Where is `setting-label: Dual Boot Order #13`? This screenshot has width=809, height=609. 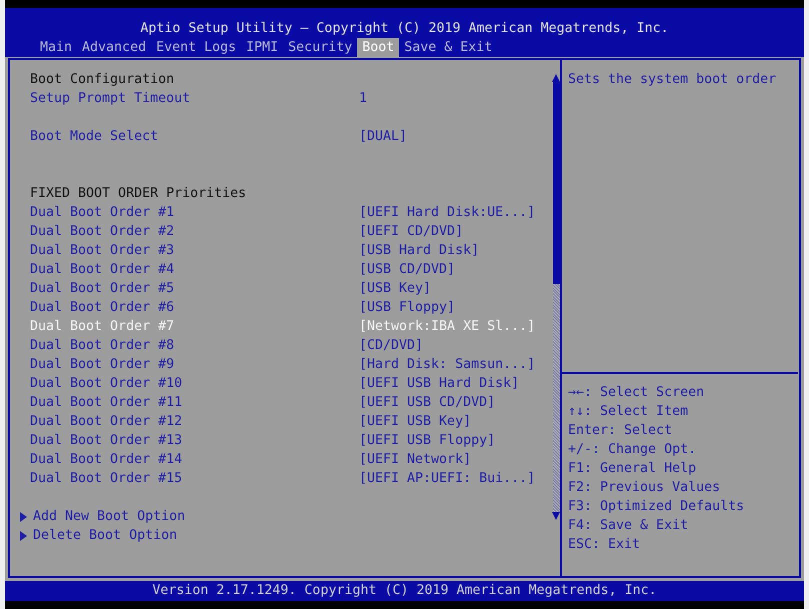 setting-label: Dual Boot Order #13 is located at coordinates (189, 440).